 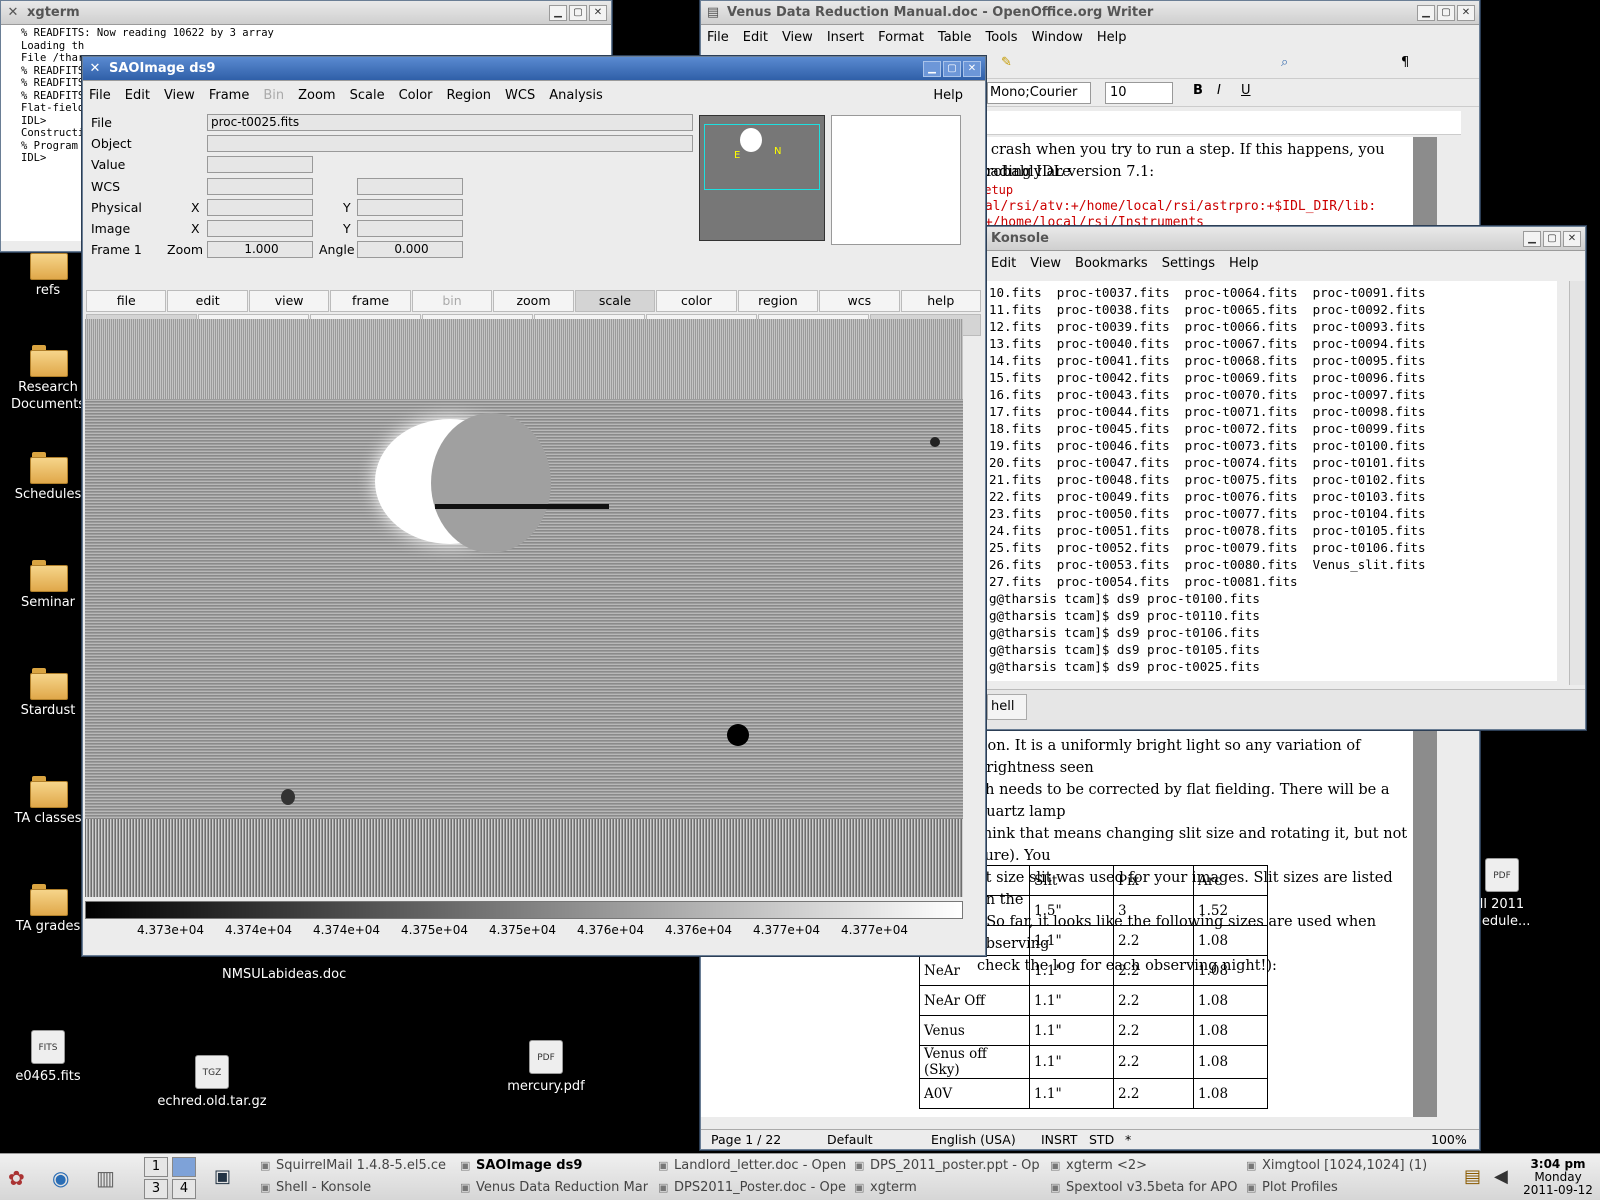 I want to click on pager-desktop-3: 3, so click(x=156, y=1189).